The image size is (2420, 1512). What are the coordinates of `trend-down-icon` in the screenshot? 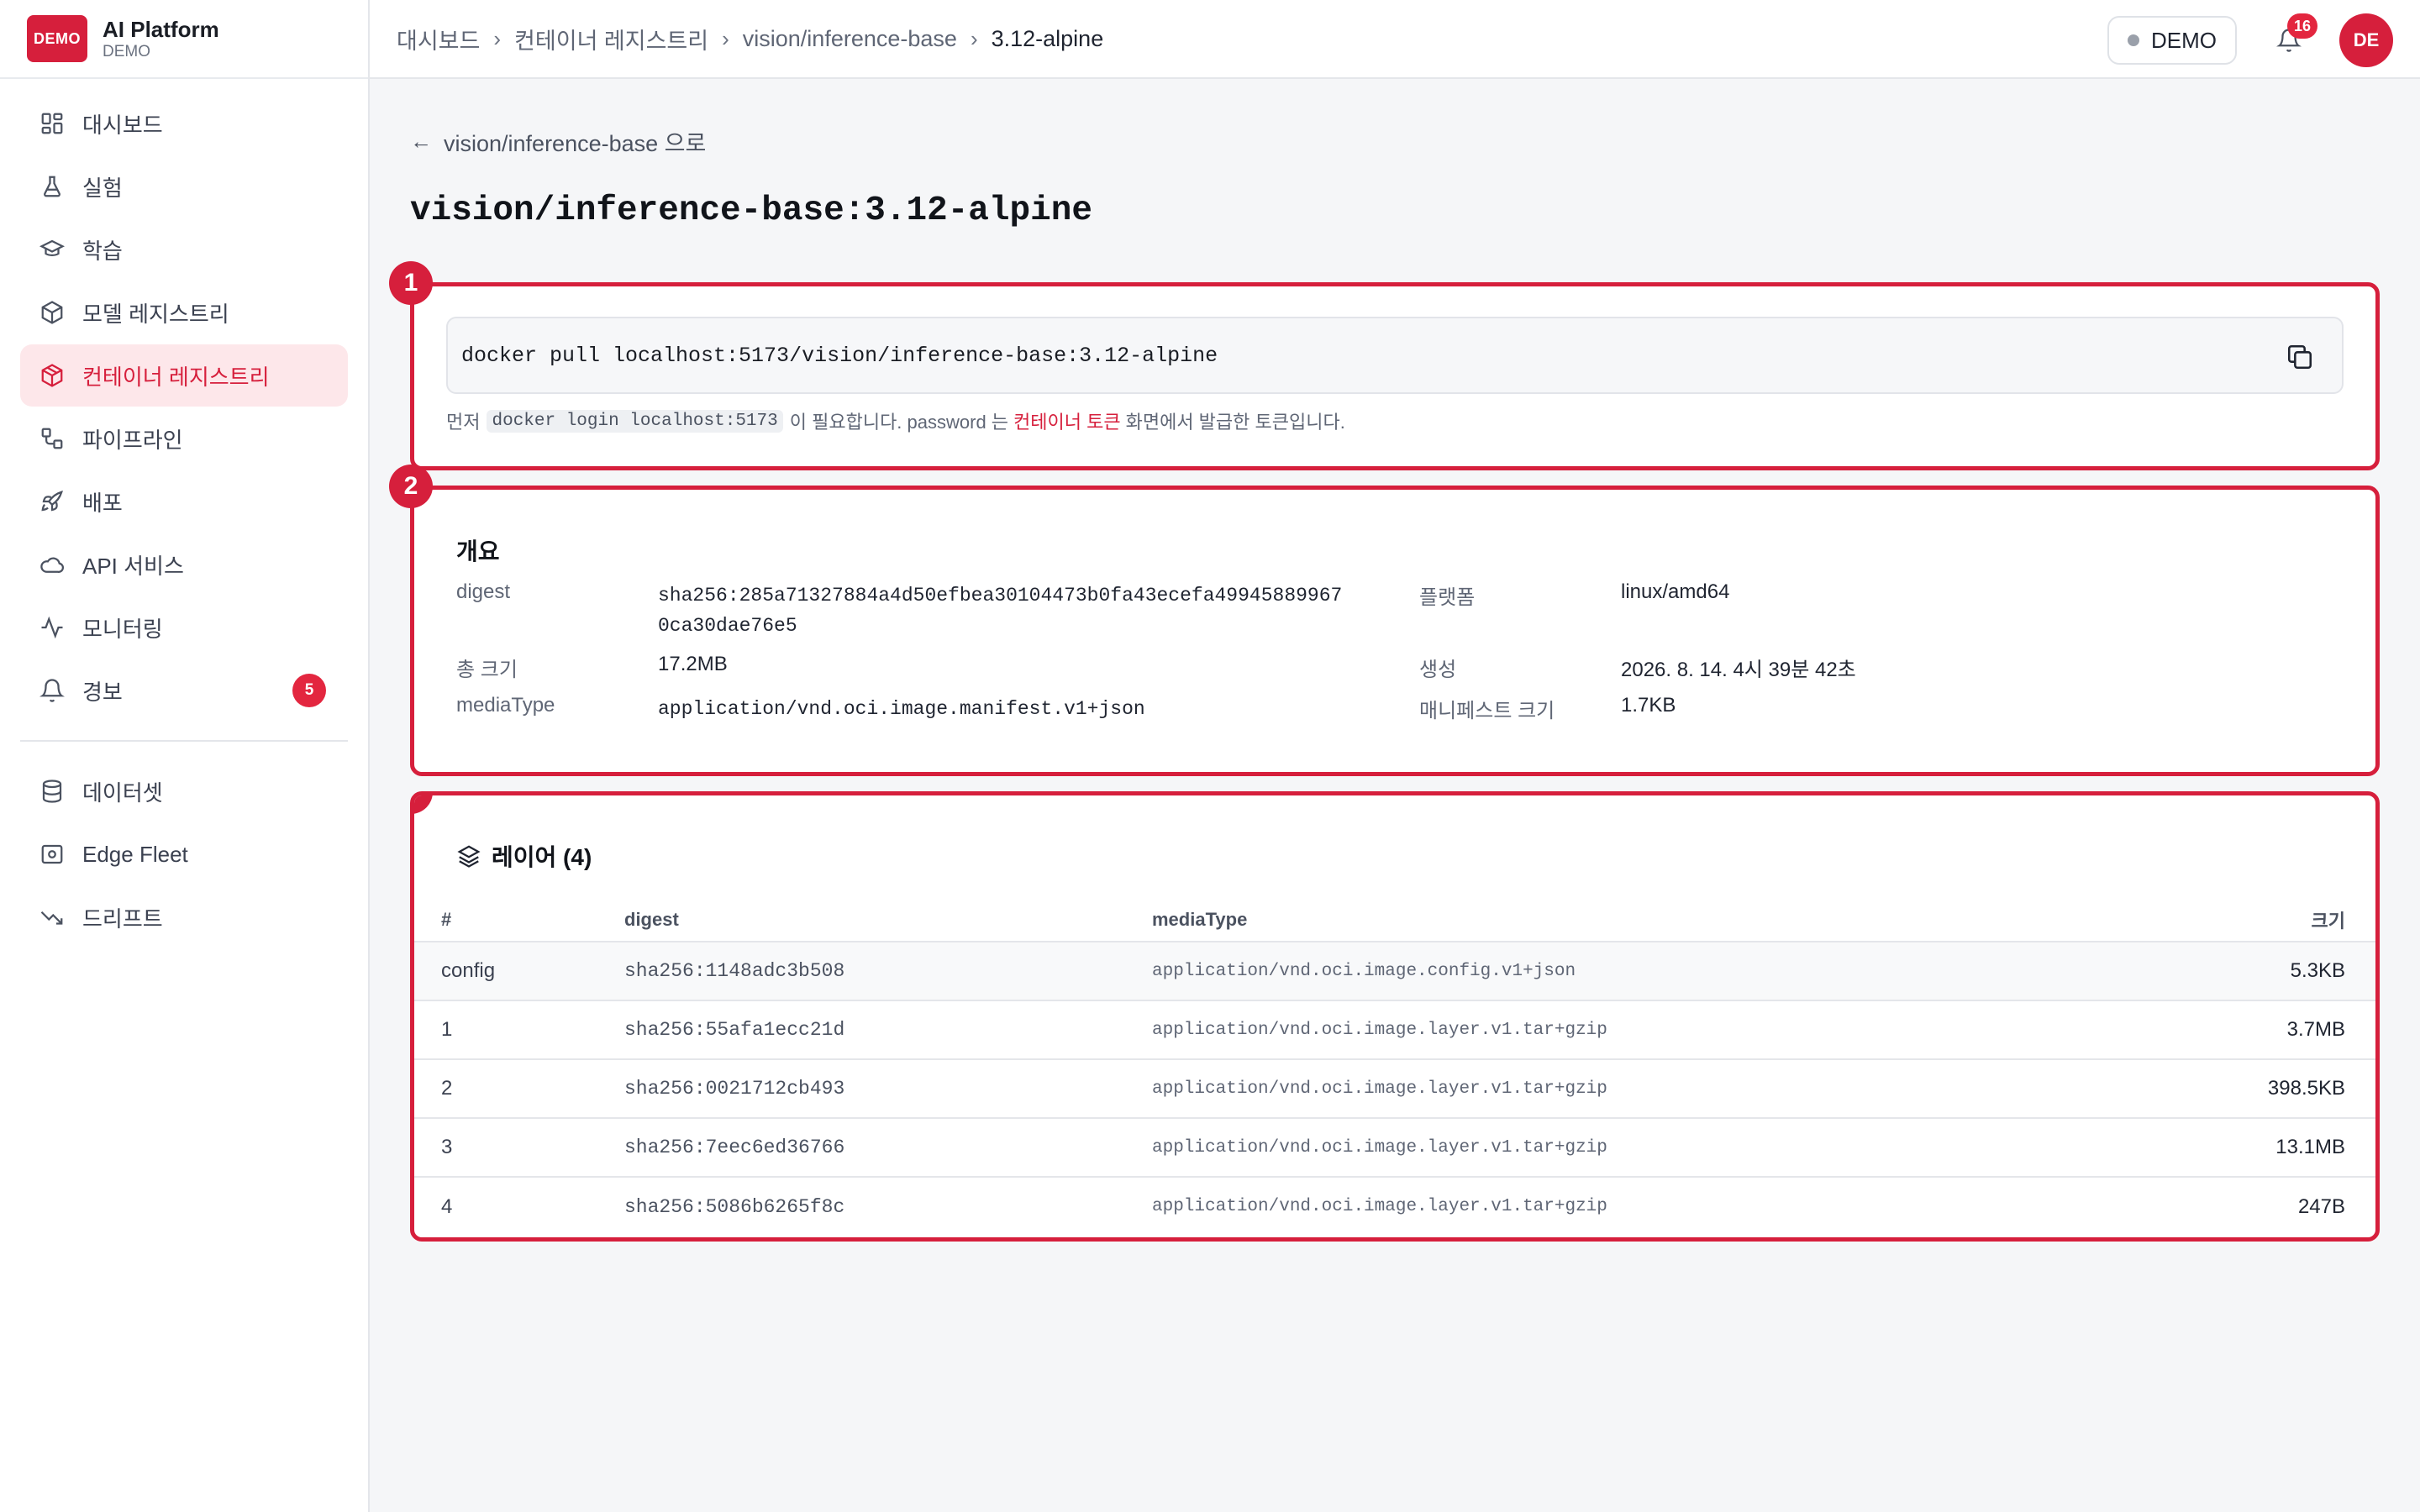 It's located at (52, 917).